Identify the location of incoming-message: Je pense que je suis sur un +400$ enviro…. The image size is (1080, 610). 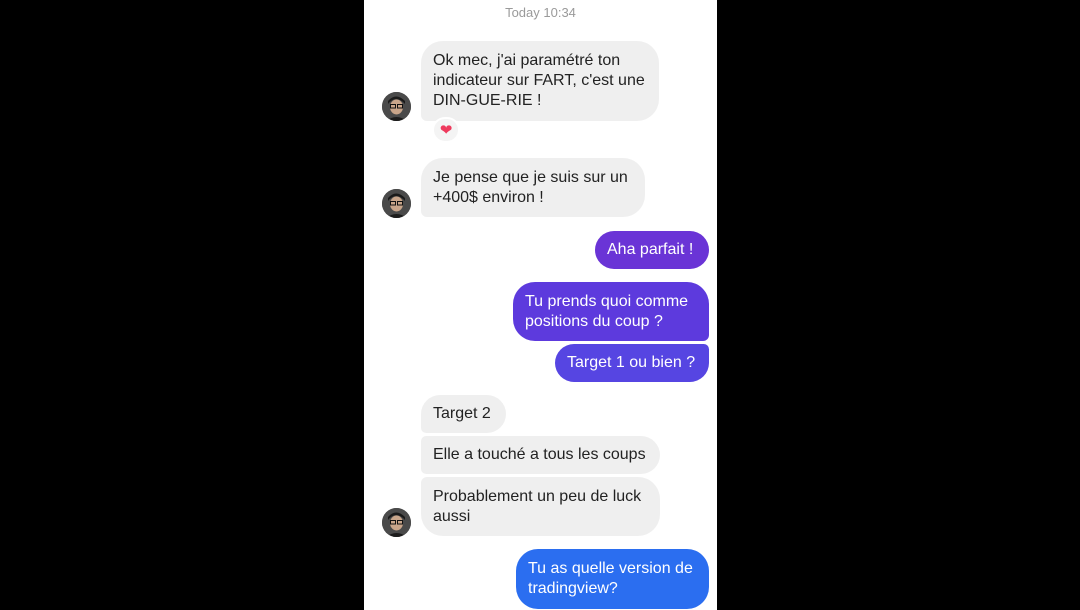
(533, 187).